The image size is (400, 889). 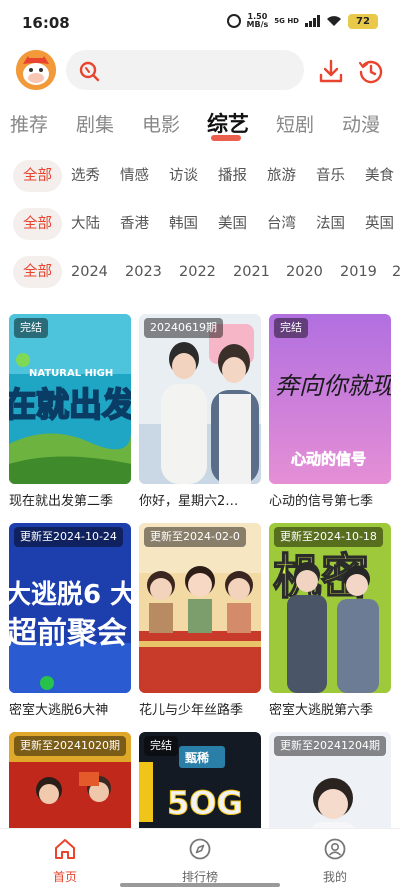 I want to click on filter-row-region: 全部 大陆 香港 韩国 美国 台湾 法国 英国, so click(x=200, y=224).